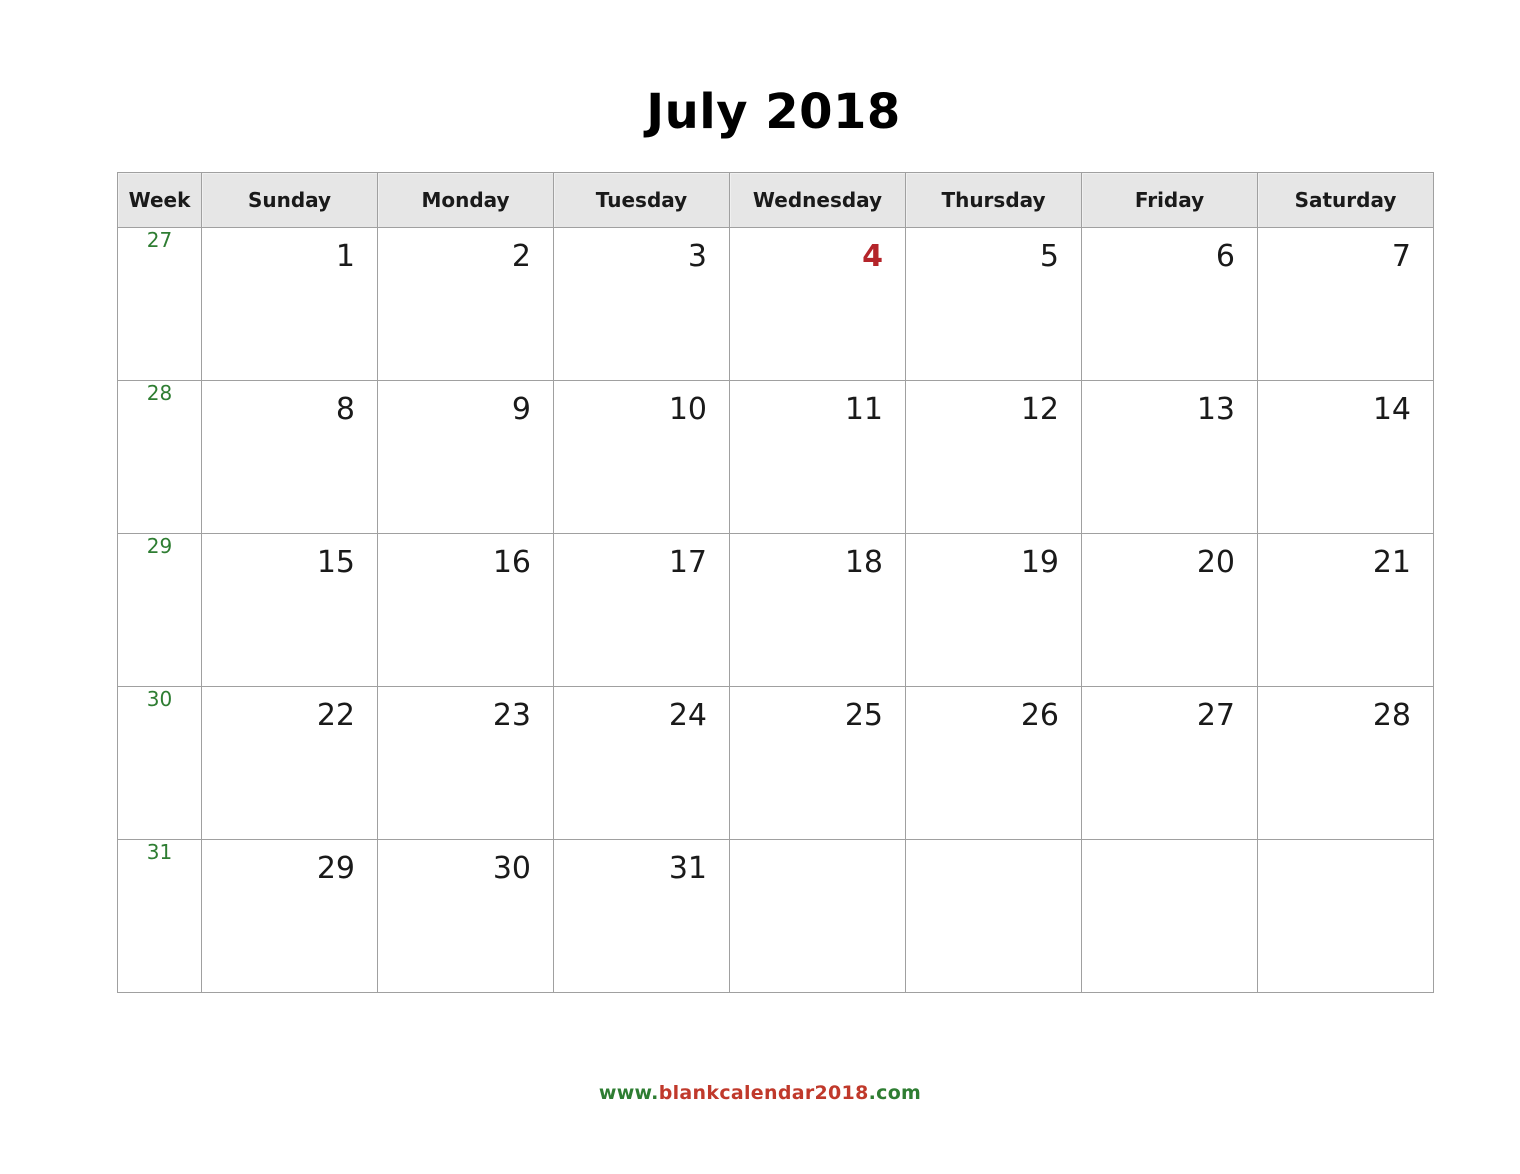  What do you see at coordinates (1225, 256) in the screenshot?
I see `day-number: 6` at bounding box center [1225, 256].